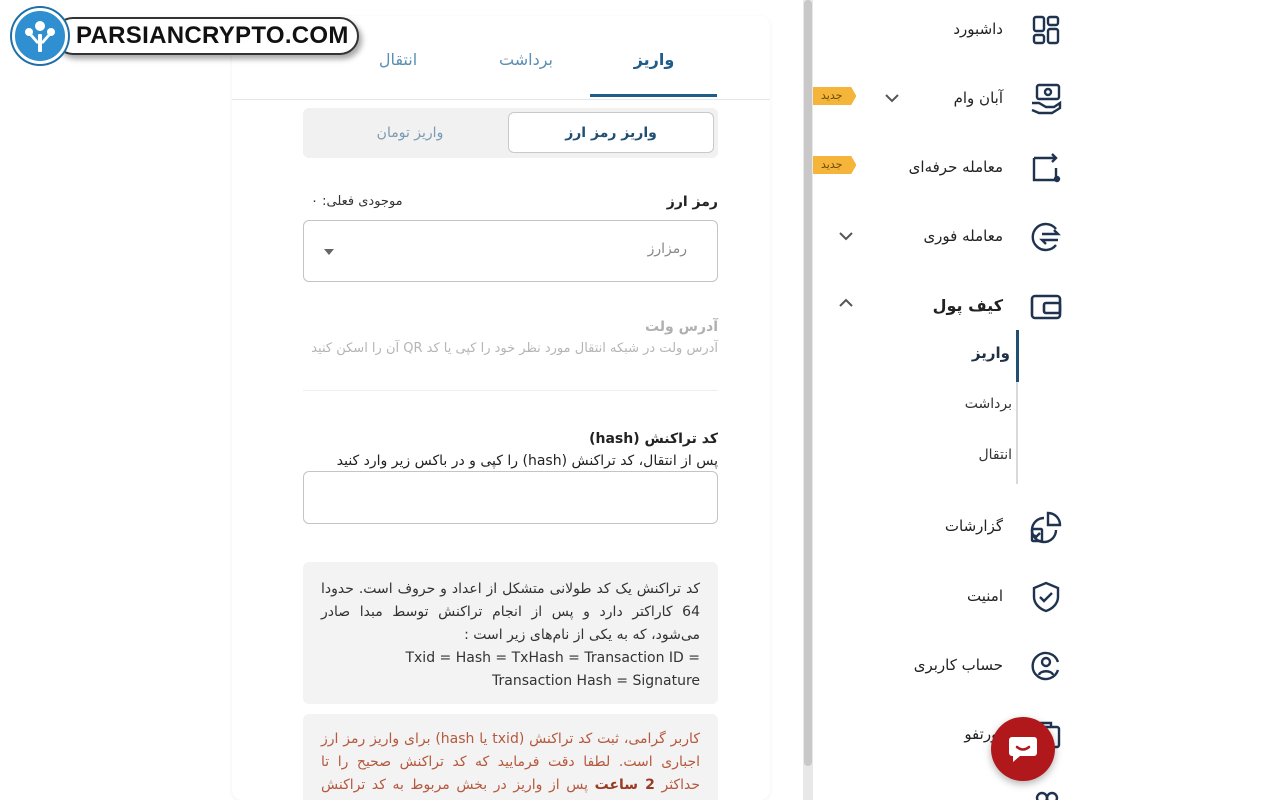 This screenshot has height=800, width=1280. What do you see at coordinates (1046, 168) in the screenshot?
I see `pro-trade-icon` at bounding box center [1046, 168].